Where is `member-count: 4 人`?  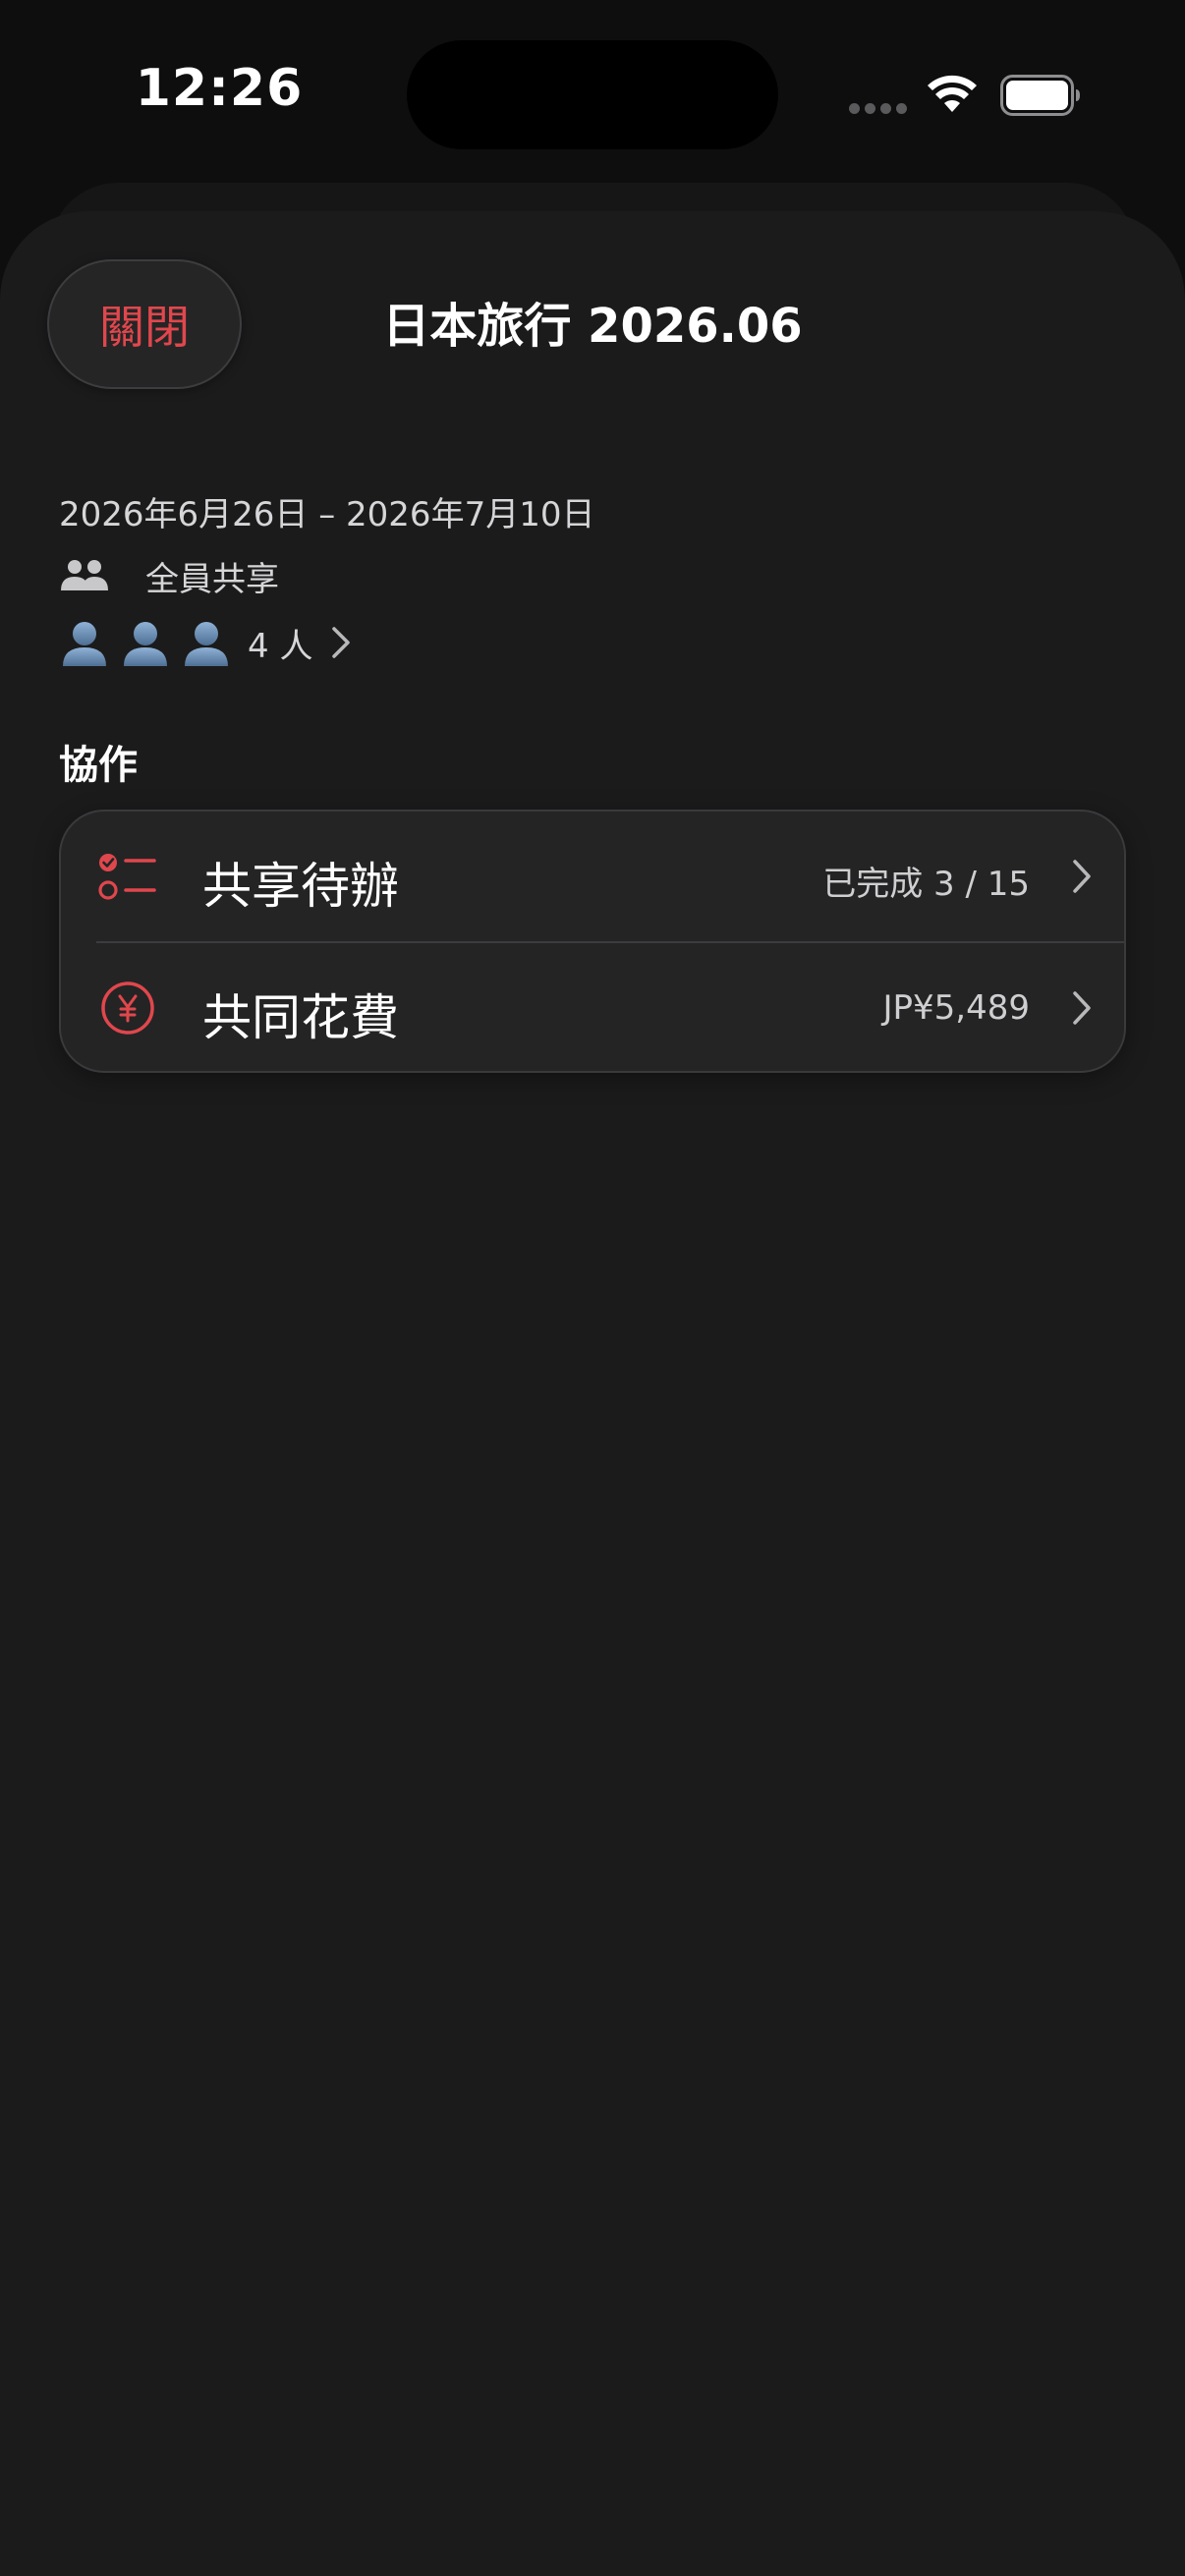 member-count: 4 人 is located at coordinates (281, 646).